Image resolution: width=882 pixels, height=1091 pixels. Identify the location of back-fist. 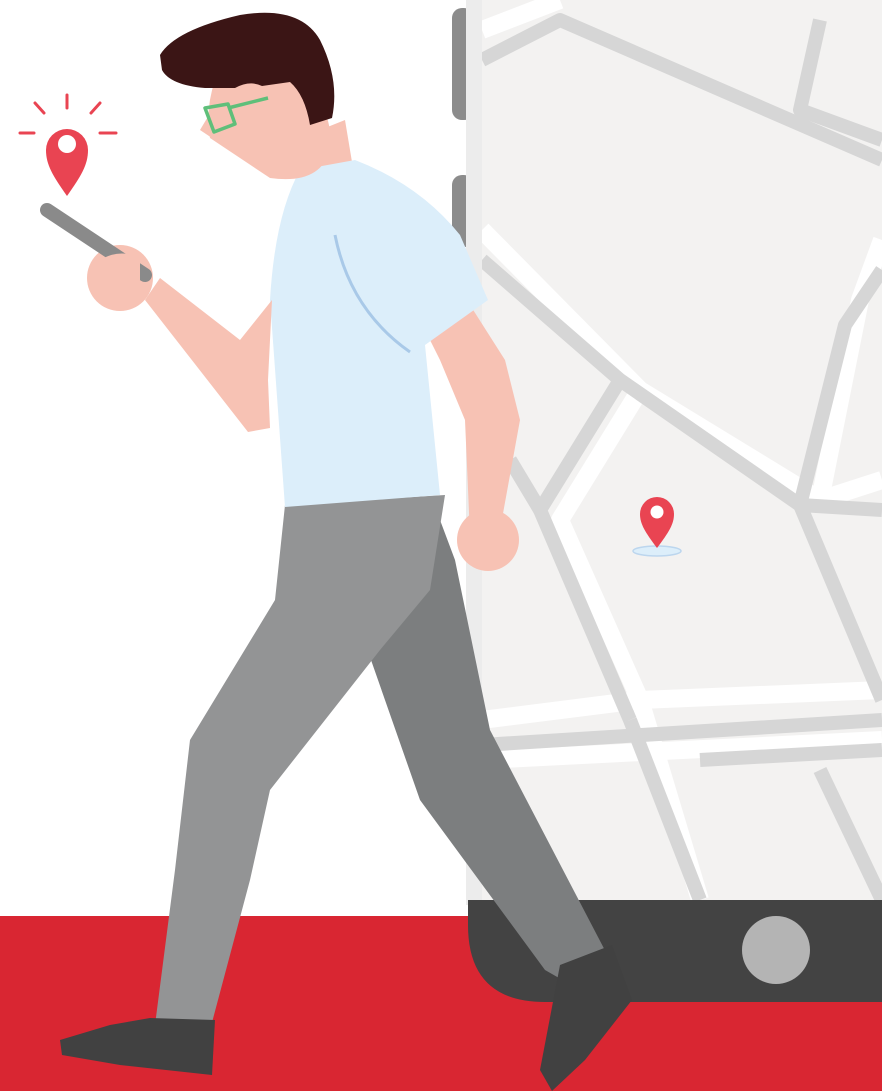
(488, 540).